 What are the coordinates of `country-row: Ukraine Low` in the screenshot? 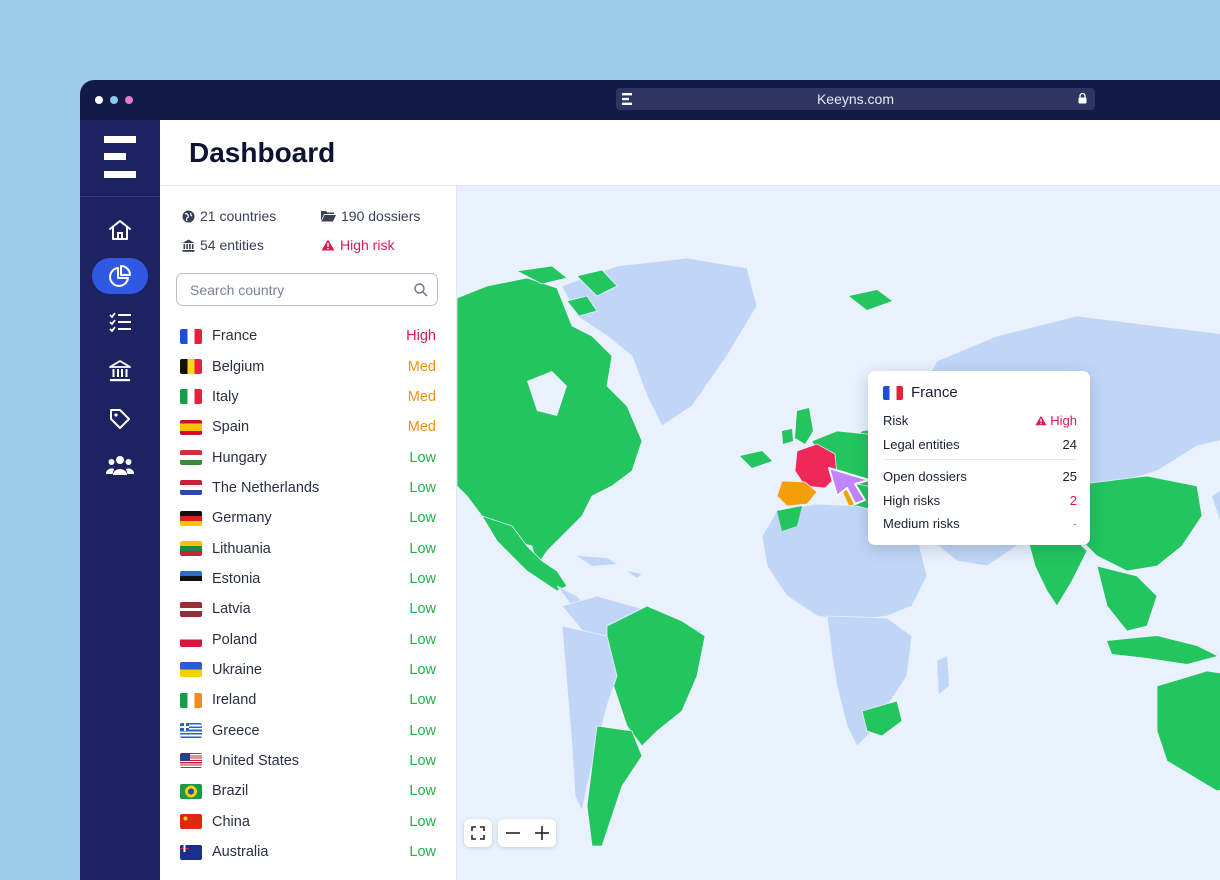 It's located at (308, 670).